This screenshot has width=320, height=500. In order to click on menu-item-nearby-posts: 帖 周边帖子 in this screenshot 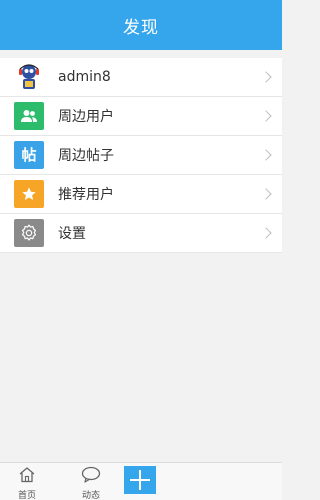, I will do `click(141, 155)`.